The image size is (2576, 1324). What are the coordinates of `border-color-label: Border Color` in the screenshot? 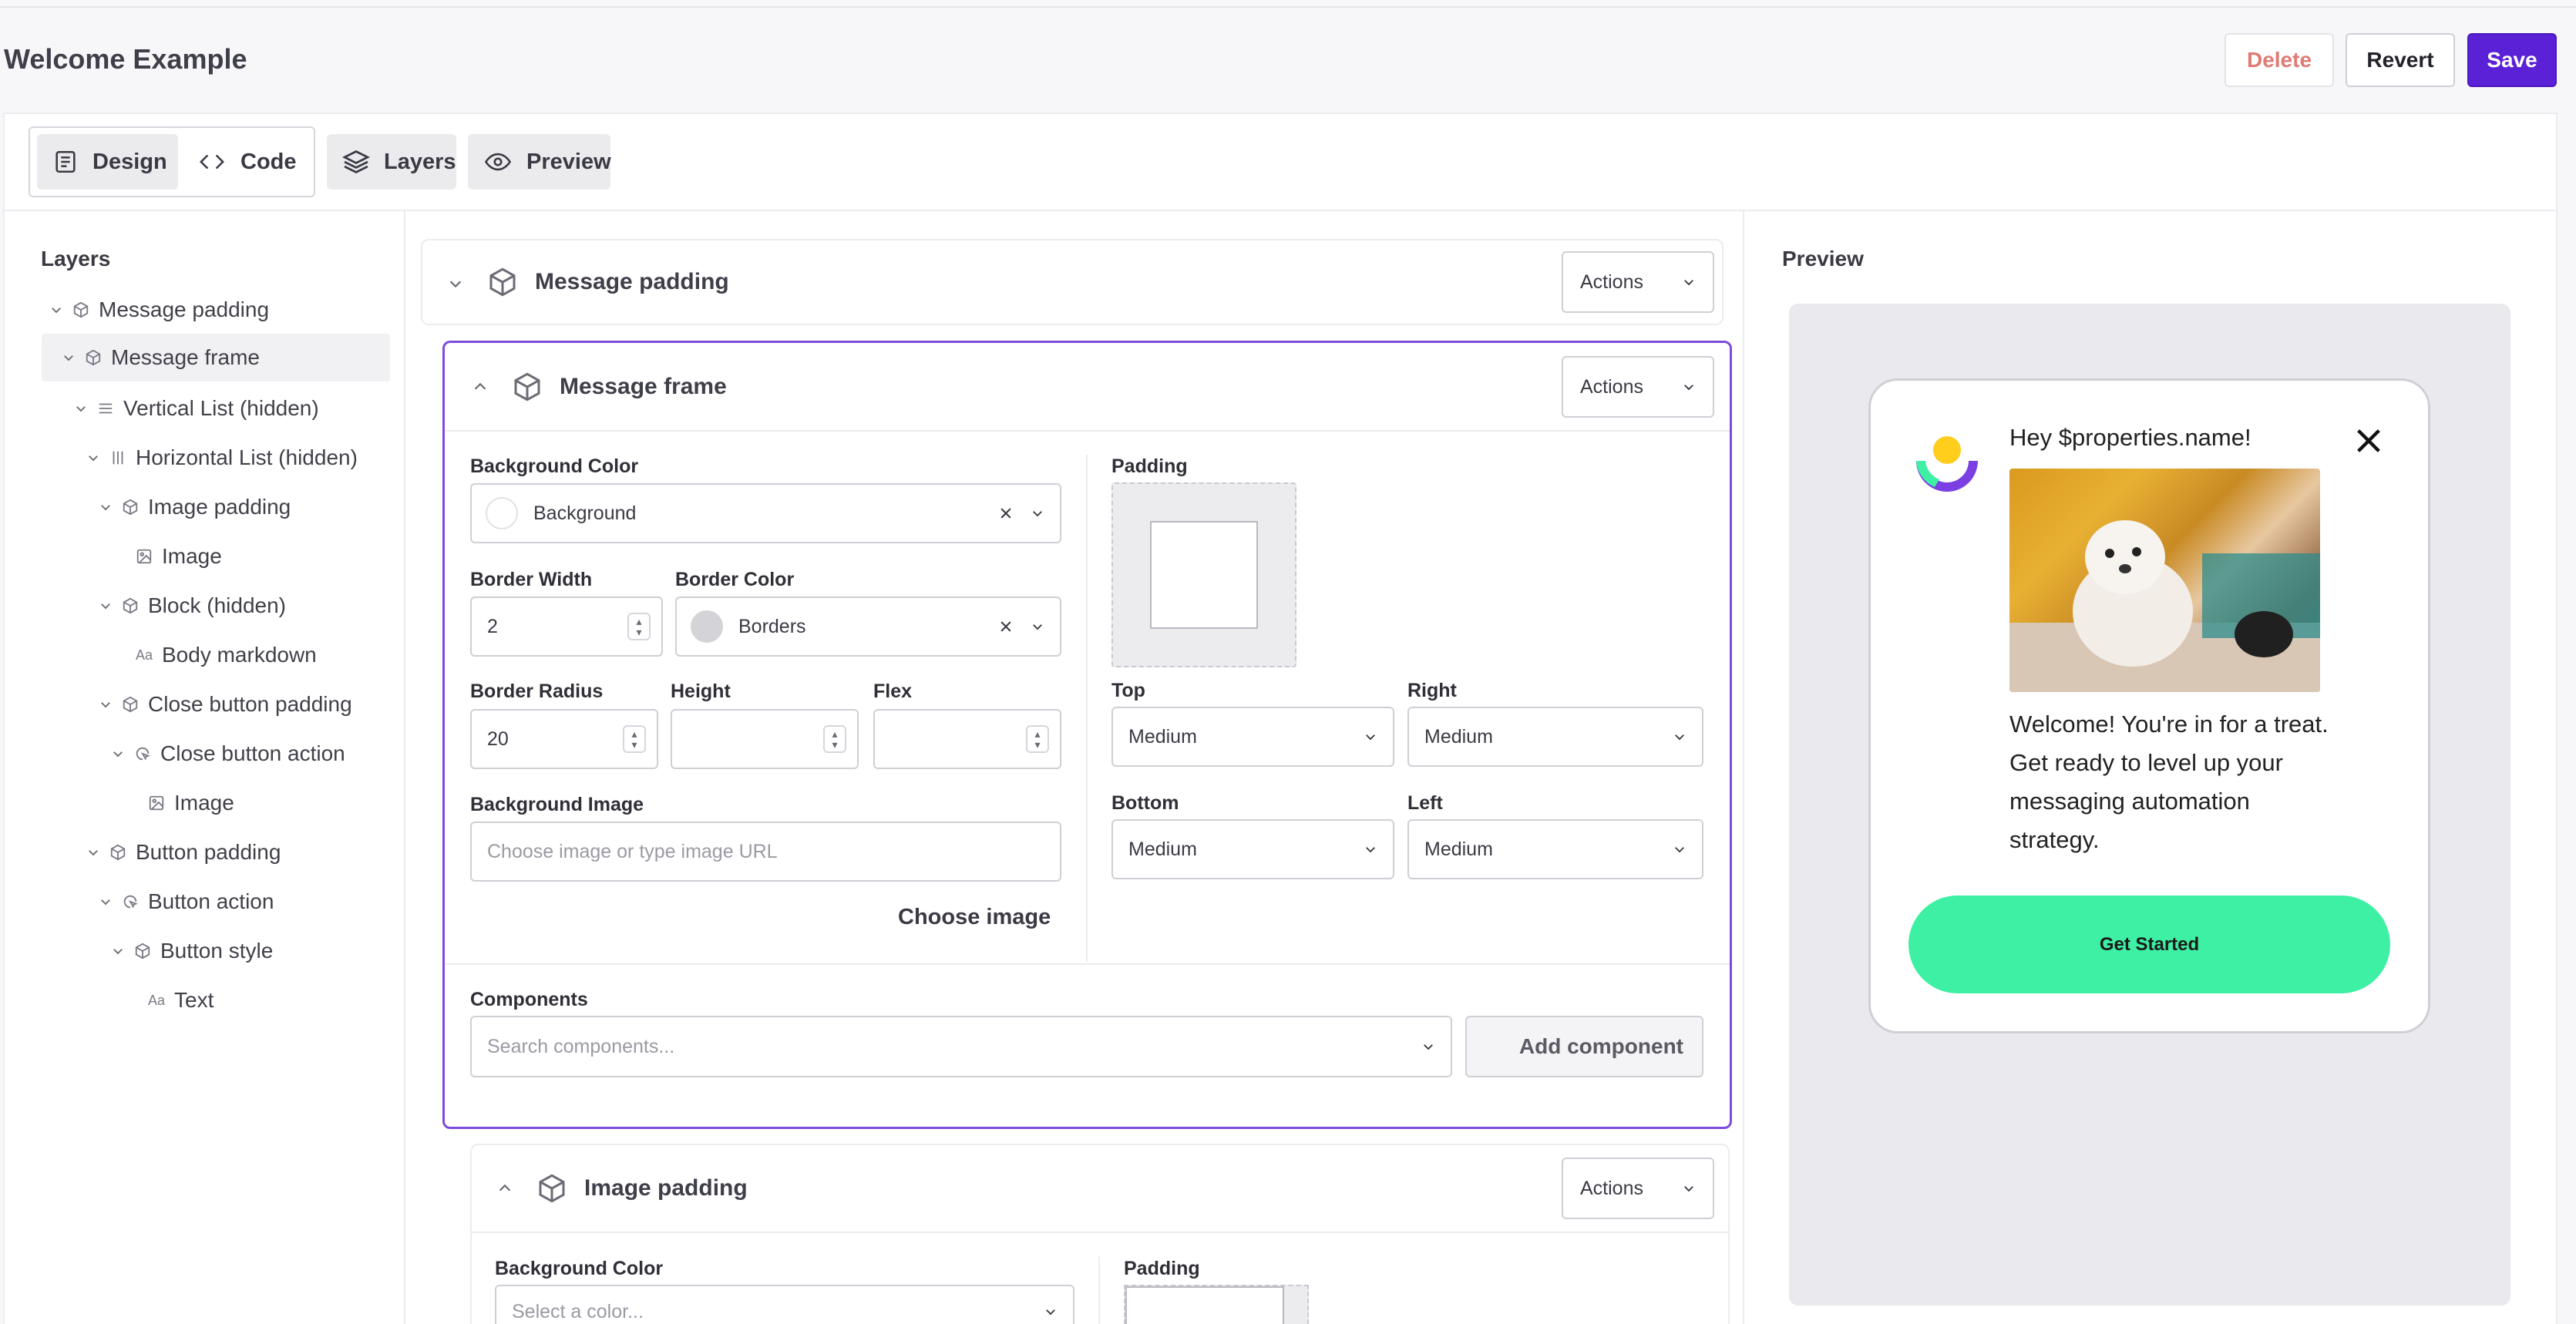 It's located at (735, 580).